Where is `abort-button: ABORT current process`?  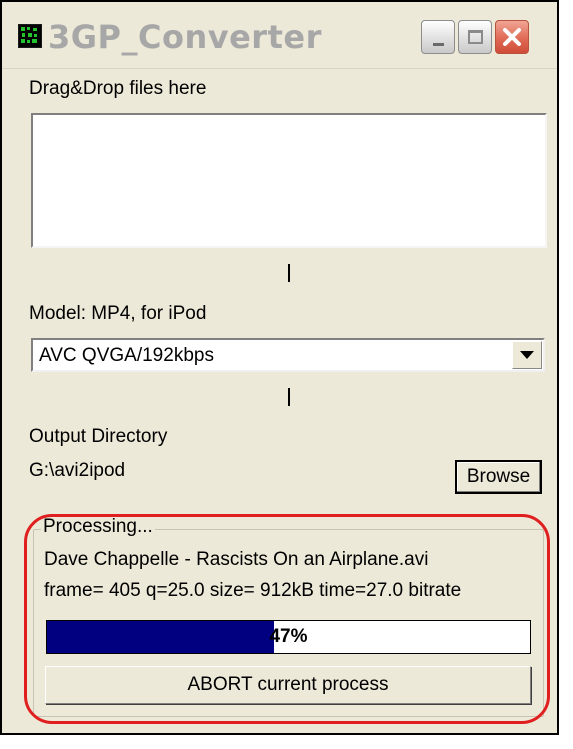
abort-button: ABORT current process is located at coordinates (288, 685).